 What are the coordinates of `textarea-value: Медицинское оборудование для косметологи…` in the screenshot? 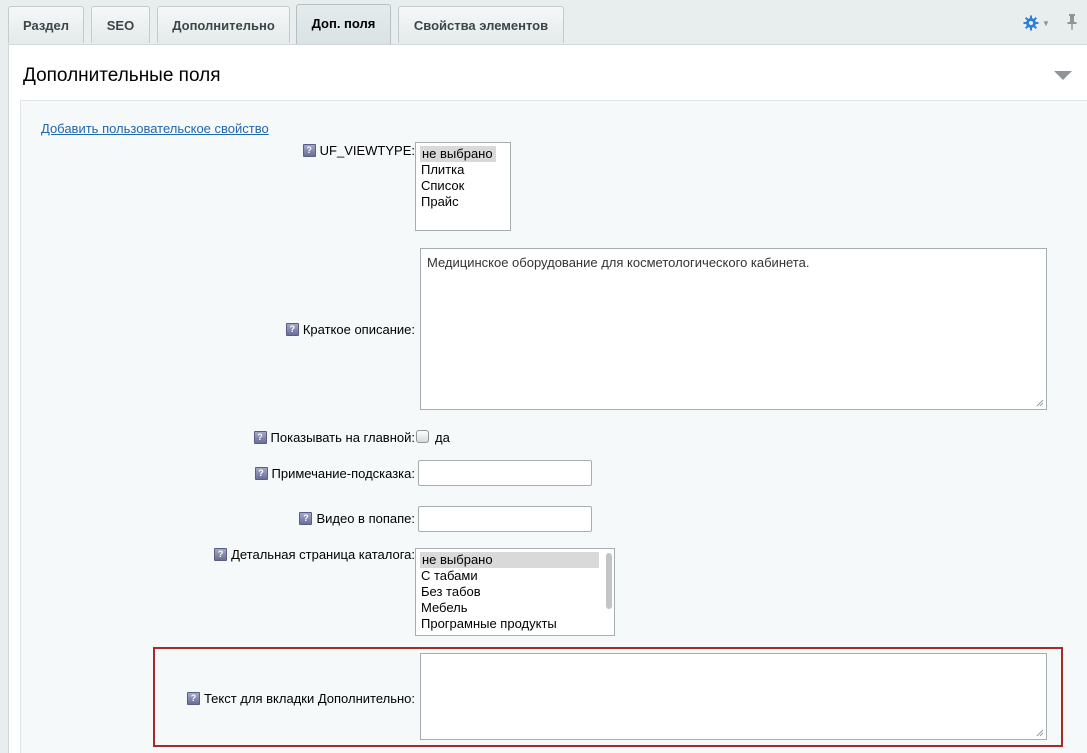 It's located at (618, 262).